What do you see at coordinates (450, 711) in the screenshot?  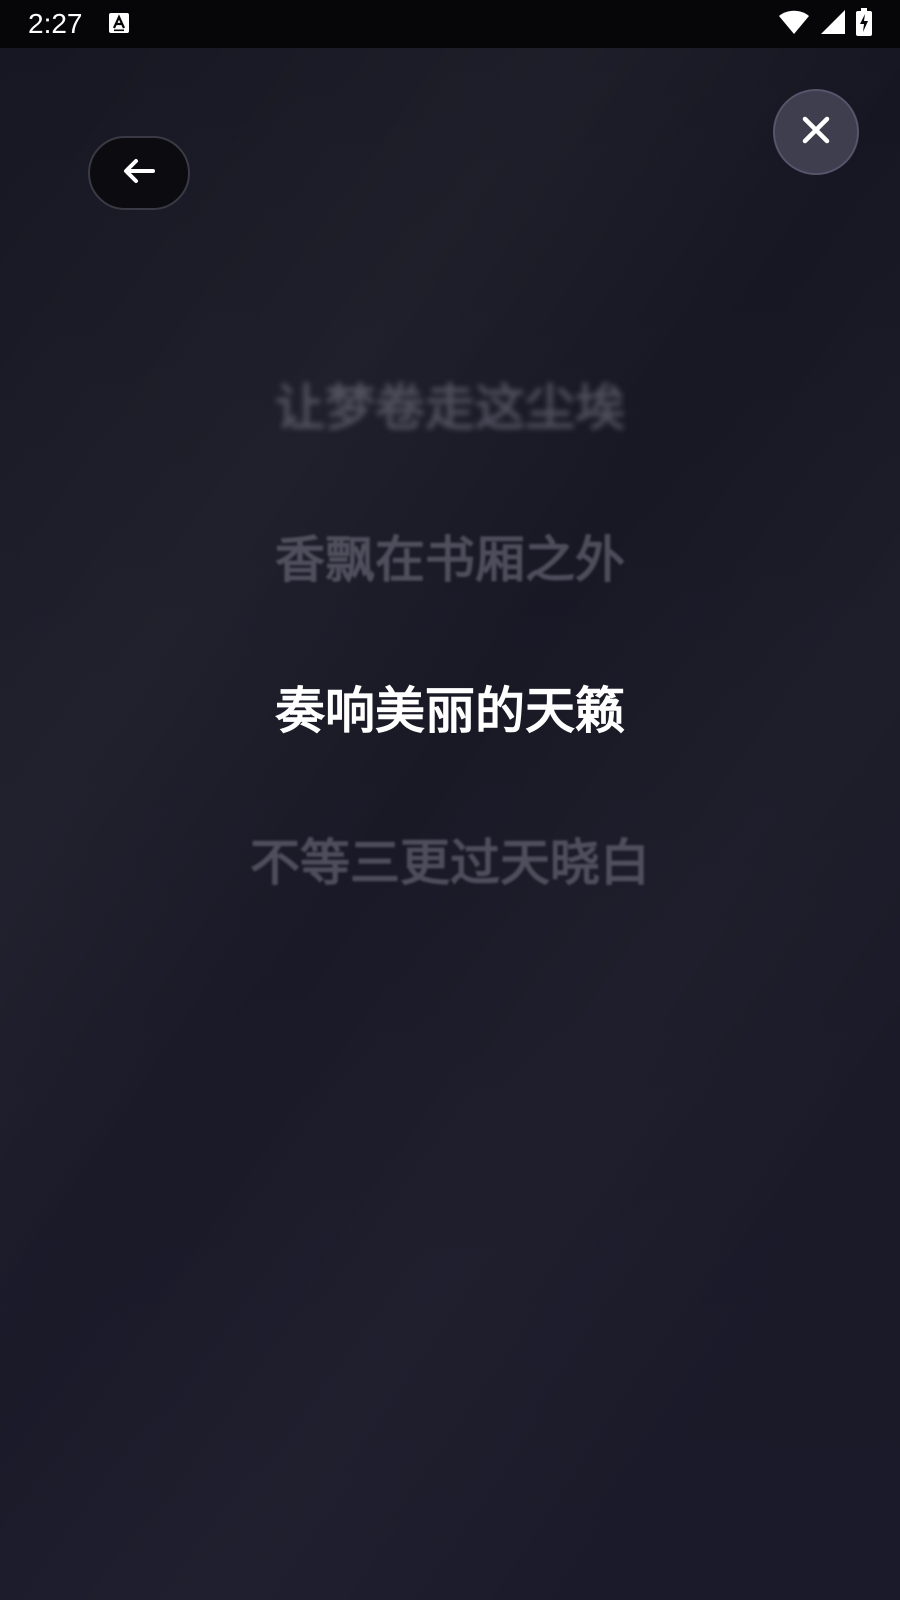 I see `lyric-line-current: 奏响美丽的天籁` at bounding box center [450, 711].